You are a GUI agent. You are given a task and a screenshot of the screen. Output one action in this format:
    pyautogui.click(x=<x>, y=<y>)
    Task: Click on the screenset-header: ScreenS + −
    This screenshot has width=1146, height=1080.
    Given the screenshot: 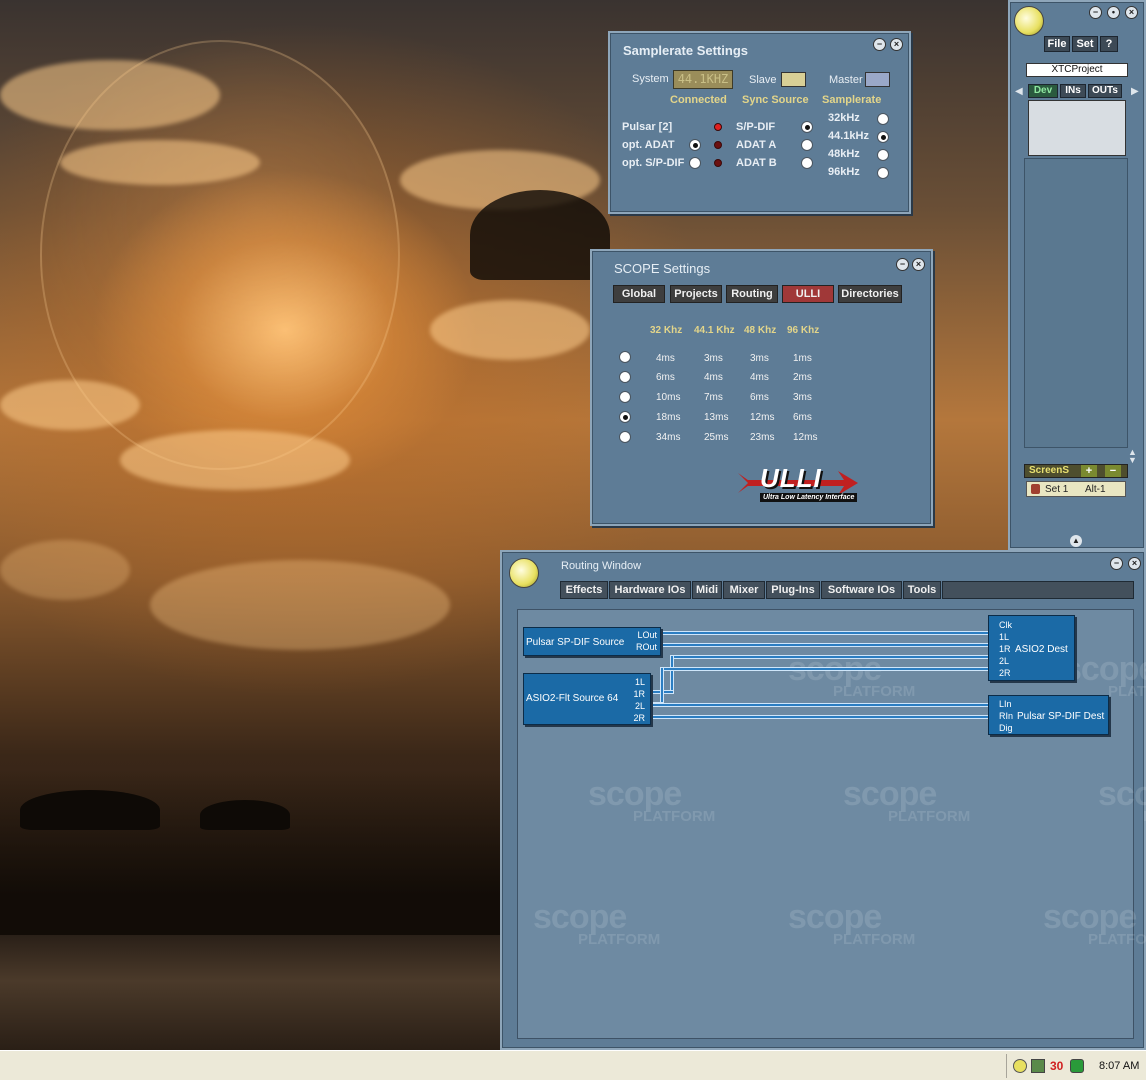 What is the action you would take?
    pyautogui.click(x=1076, y=471)
    